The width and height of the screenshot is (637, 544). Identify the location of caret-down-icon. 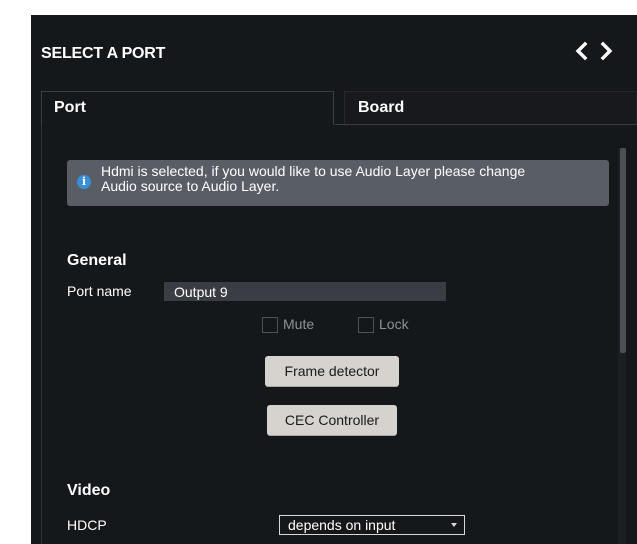
(454, 525).